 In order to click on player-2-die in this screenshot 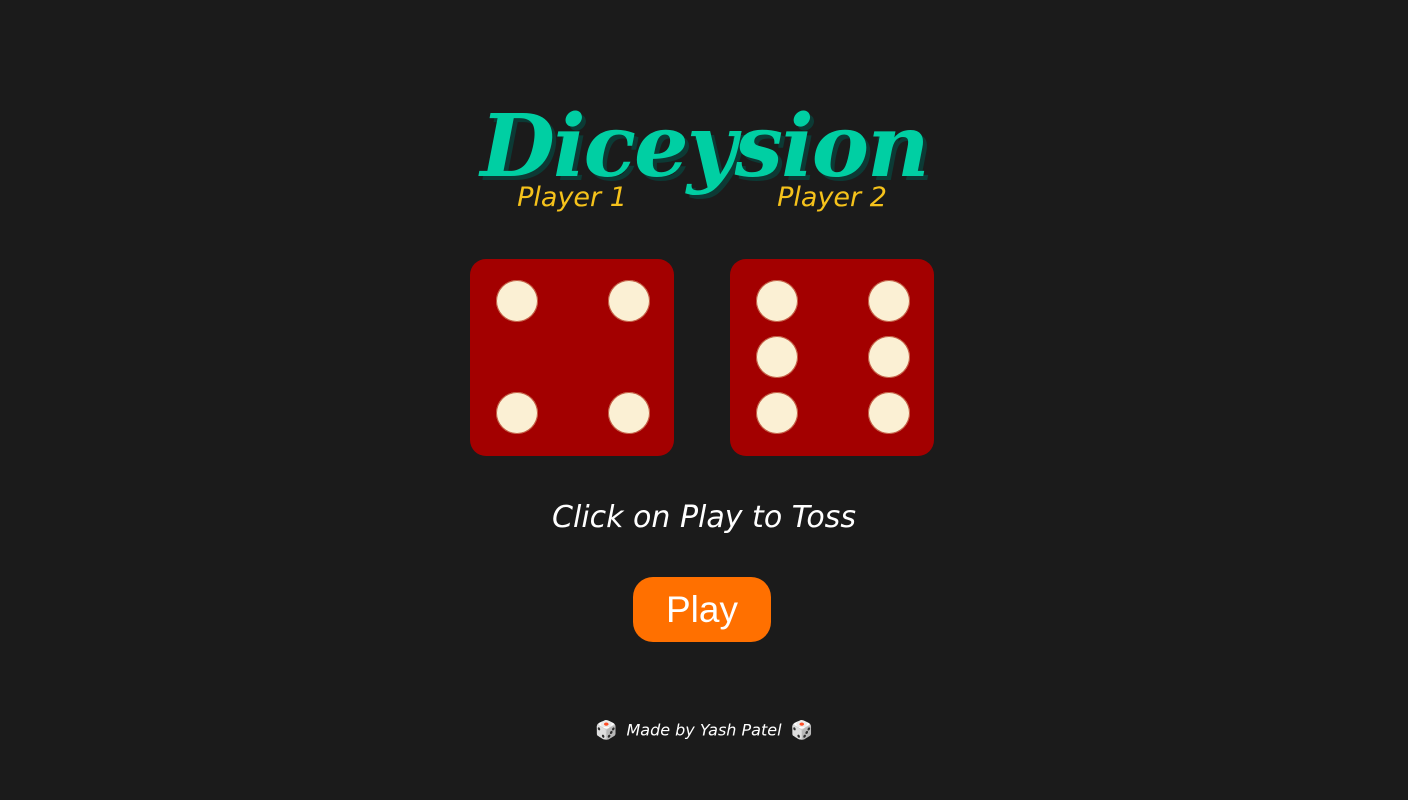, I will do `click(832, 357)`.